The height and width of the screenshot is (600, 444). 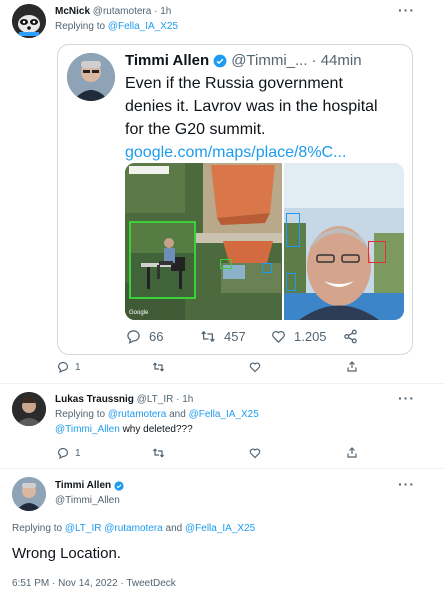 What do you see at coordinates (223, 336) in the screenshot?
I see `quoted-retweet-stat: 457` at bounding box center [223, 336].